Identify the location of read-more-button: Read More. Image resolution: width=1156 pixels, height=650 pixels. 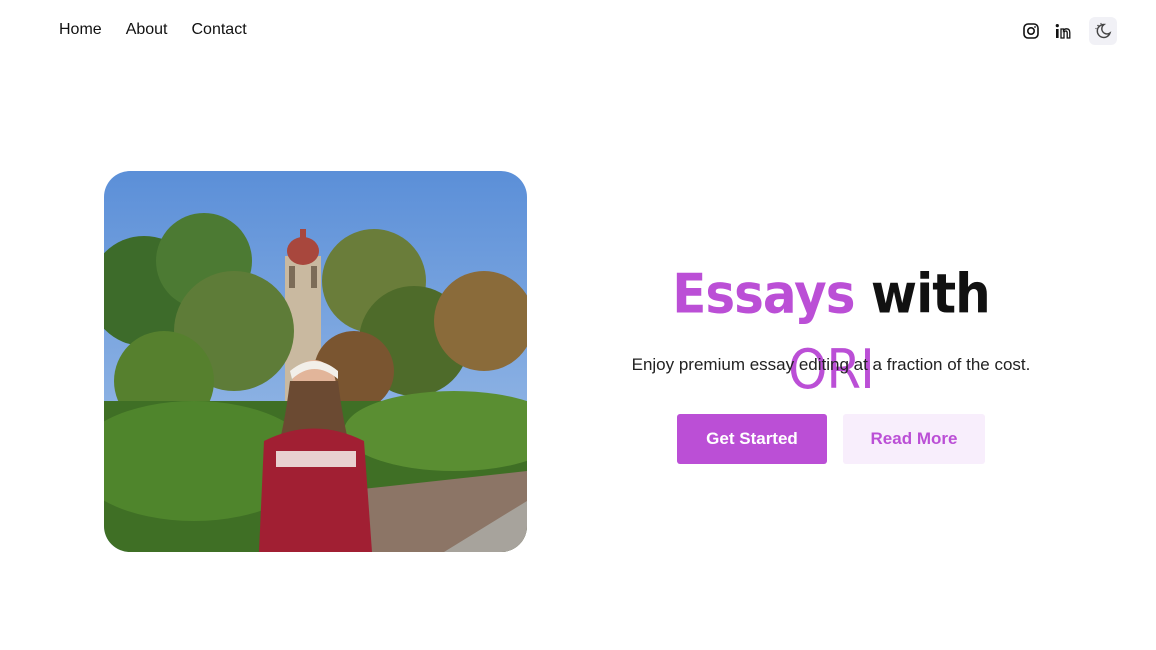
(914, 439).